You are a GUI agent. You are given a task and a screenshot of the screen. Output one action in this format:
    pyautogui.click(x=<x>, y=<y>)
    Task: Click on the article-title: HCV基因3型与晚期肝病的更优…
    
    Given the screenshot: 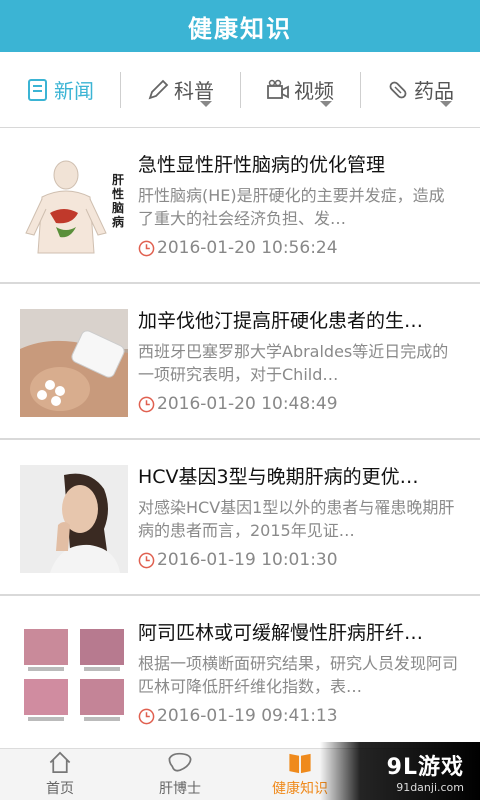 What is the action you would take?
    pyautogui.click(x=278, y=477)
    